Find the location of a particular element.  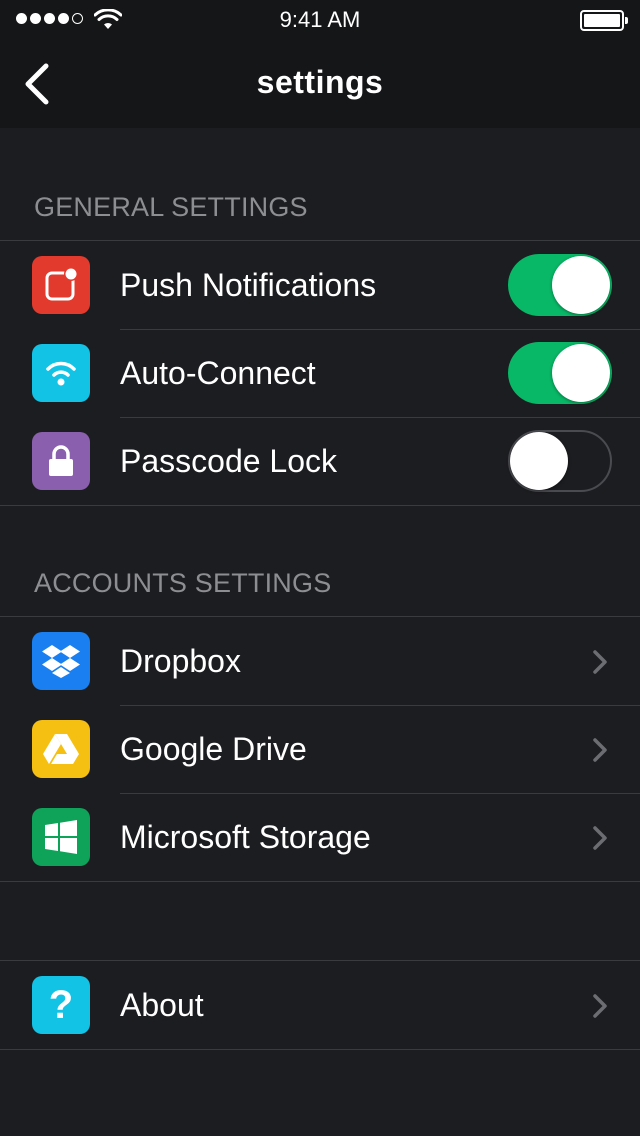

settings-row-about: ? About is located at coordinates (320, 1005).